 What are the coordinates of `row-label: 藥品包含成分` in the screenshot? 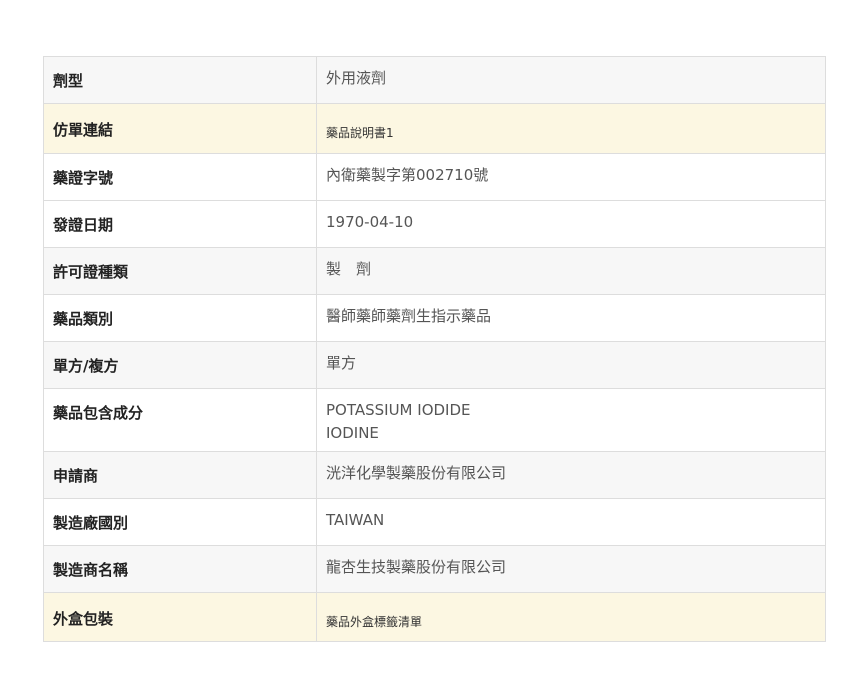 It's located at (180, 420).